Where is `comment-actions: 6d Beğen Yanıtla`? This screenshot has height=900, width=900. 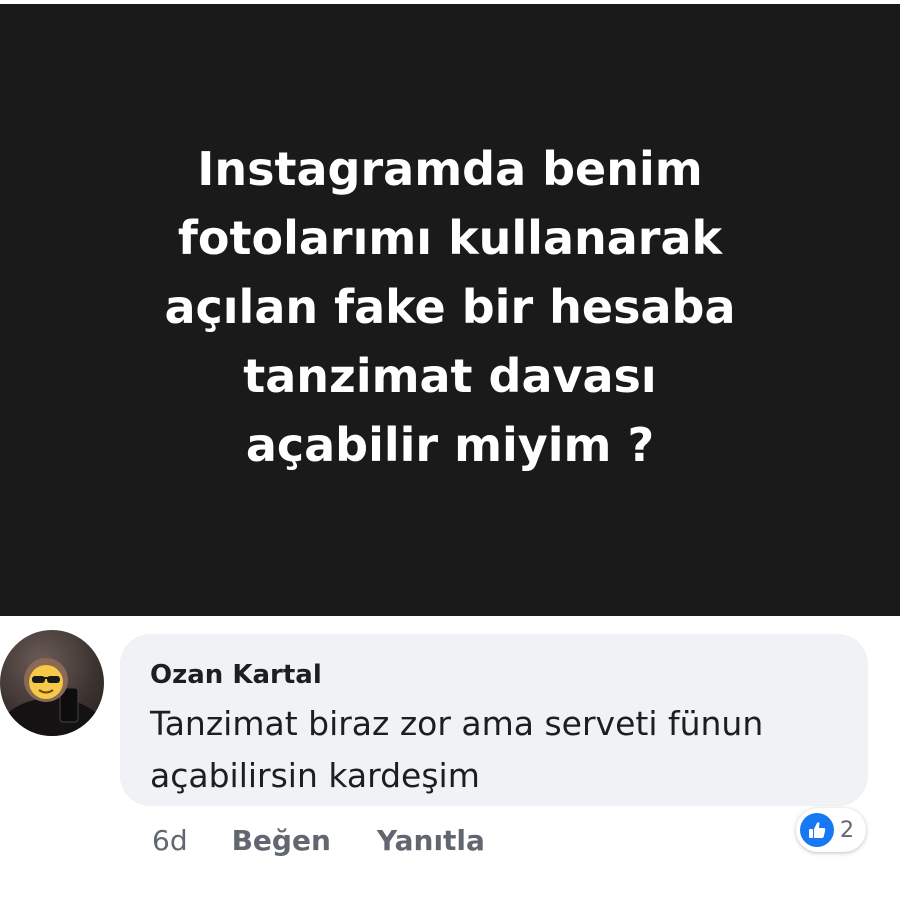
comment-actions: 6d Beğen Yanıtla is located at coordinates (318, 840).